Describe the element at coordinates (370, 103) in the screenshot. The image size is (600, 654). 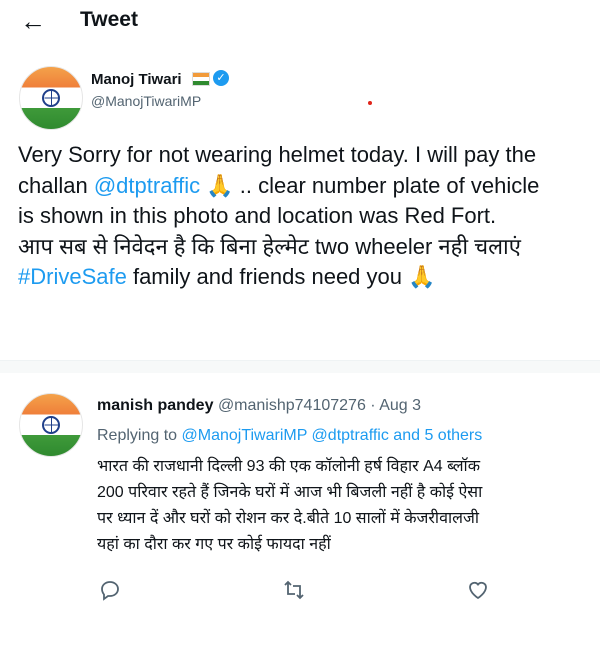
I see `red-dot` at that location.